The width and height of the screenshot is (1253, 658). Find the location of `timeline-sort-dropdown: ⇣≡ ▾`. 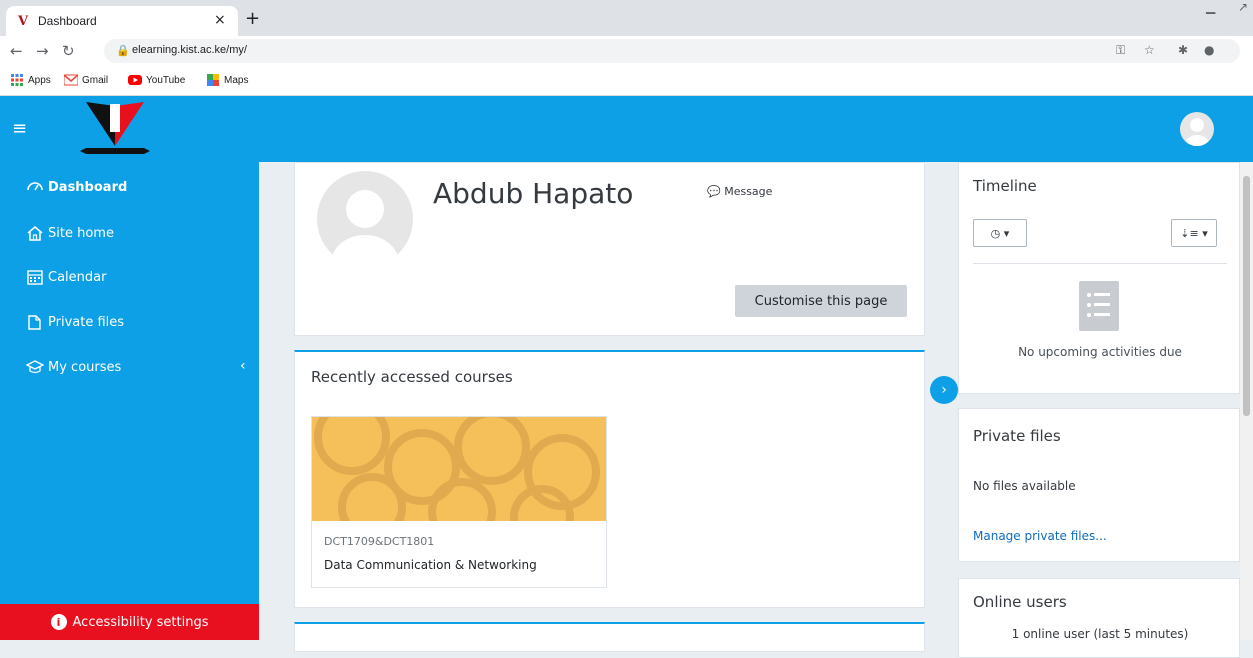

timeline-sort-dropdown: ⇣≡ ▾ is located at coordinates (1194, 233).